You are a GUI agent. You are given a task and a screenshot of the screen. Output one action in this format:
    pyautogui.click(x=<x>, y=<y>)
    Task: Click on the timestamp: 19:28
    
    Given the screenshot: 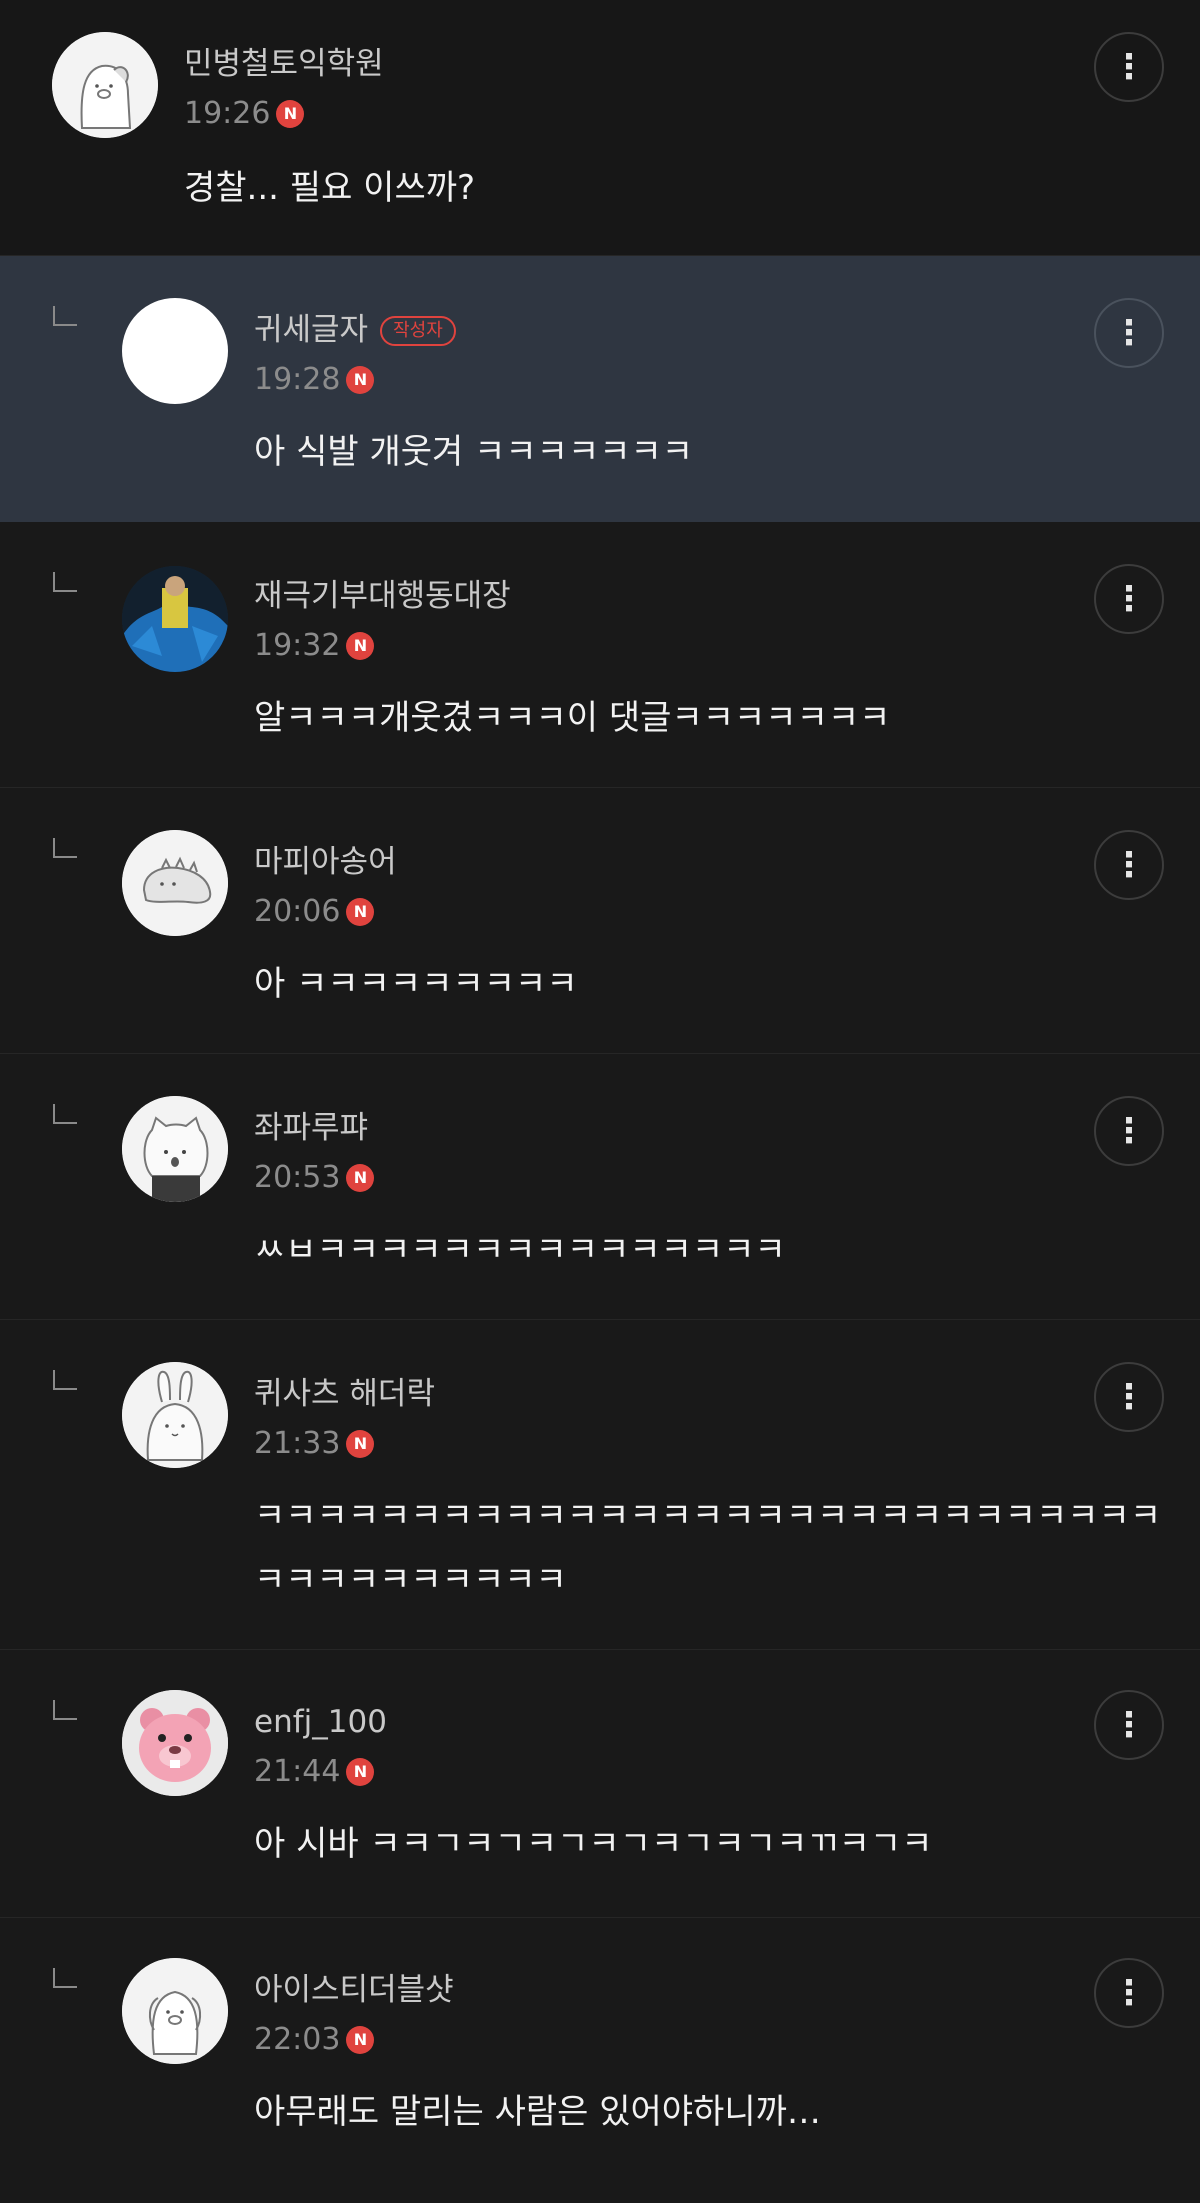 What is the action you would take?
    pyautogui.click(x=297, y=379)
    